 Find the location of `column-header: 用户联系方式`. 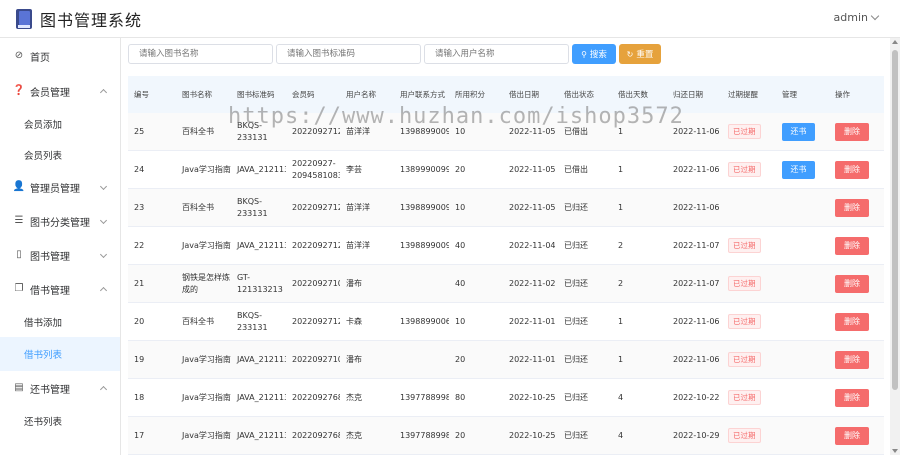

column-header: 用户联系方式 is located at coordinates (422, 94).